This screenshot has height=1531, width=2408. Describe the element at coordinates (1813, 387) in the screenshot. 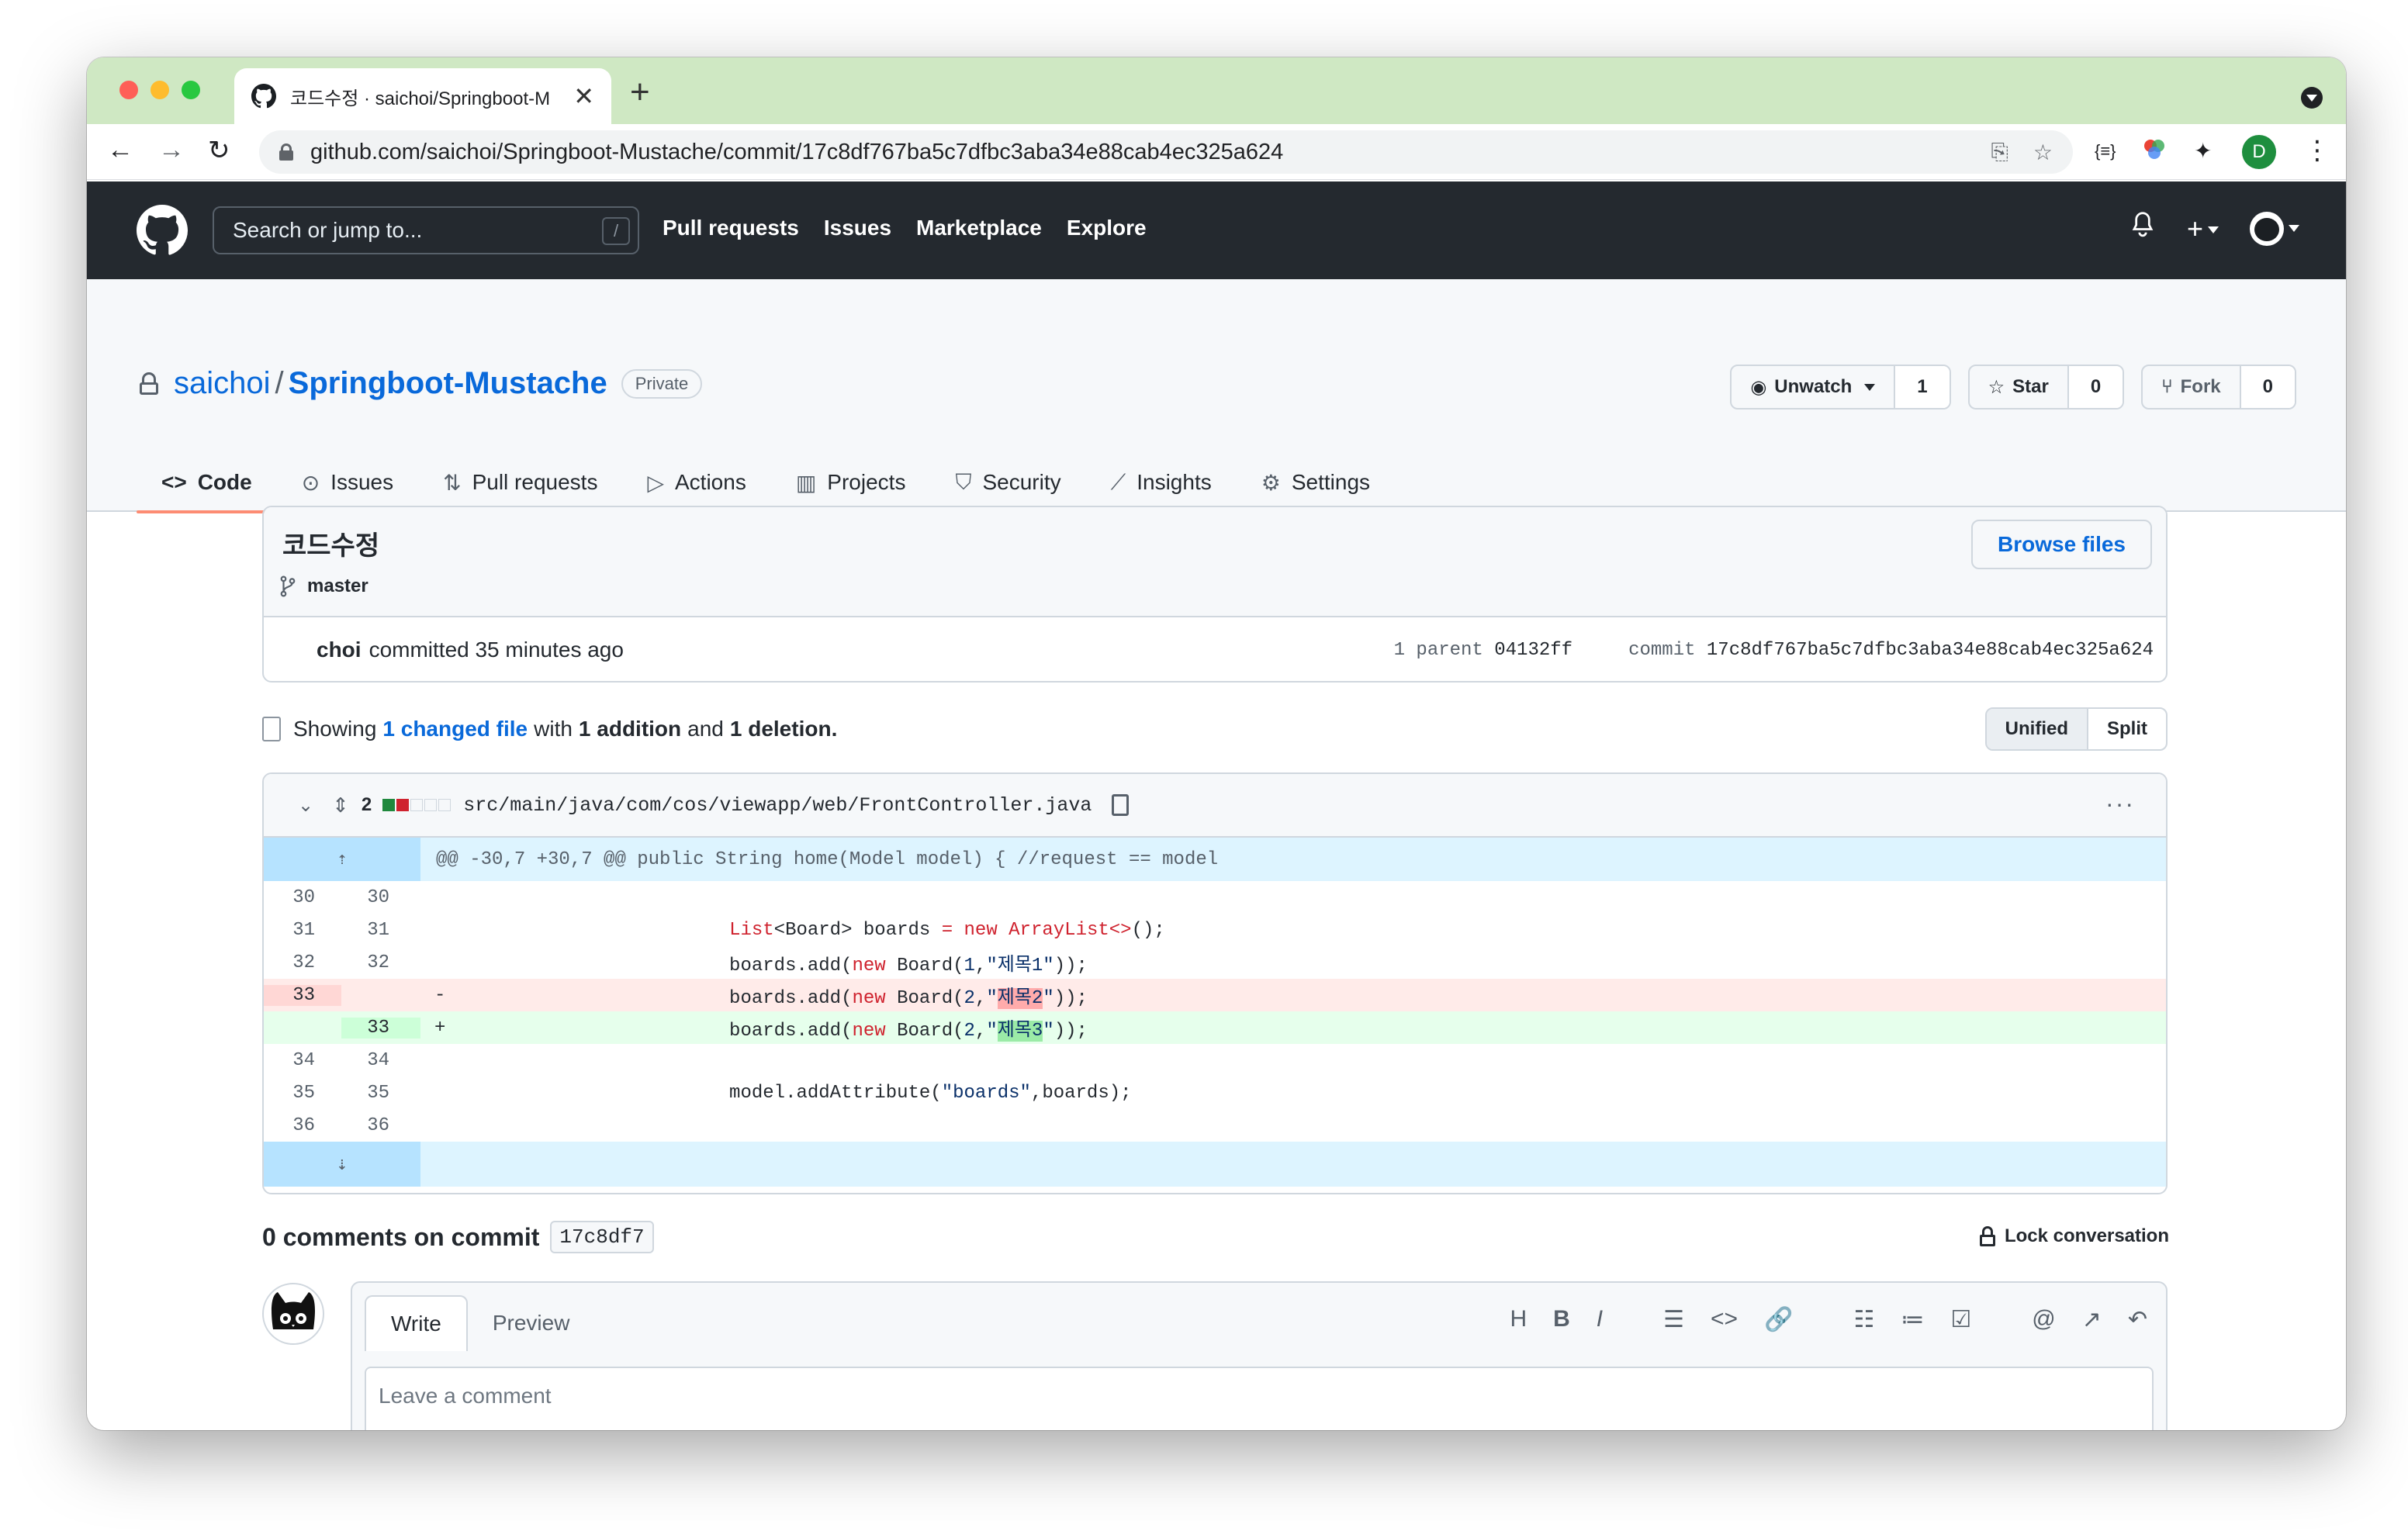

I see `unwatch-button: ◉ Unwatch` at that location.